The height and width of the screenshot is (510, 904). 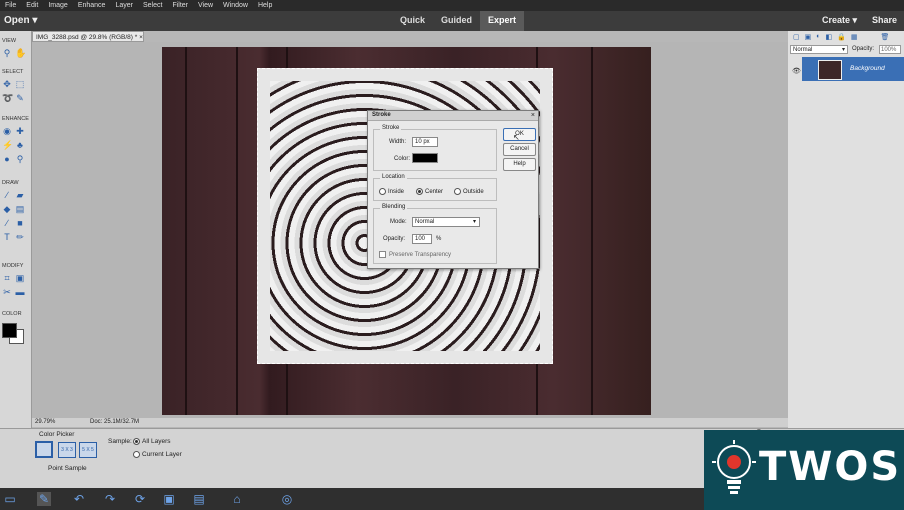 What do you see at coordinates (32, 5) in the screenshot?
I see `menu-edit: Edit` at bounding box center [32, 5].